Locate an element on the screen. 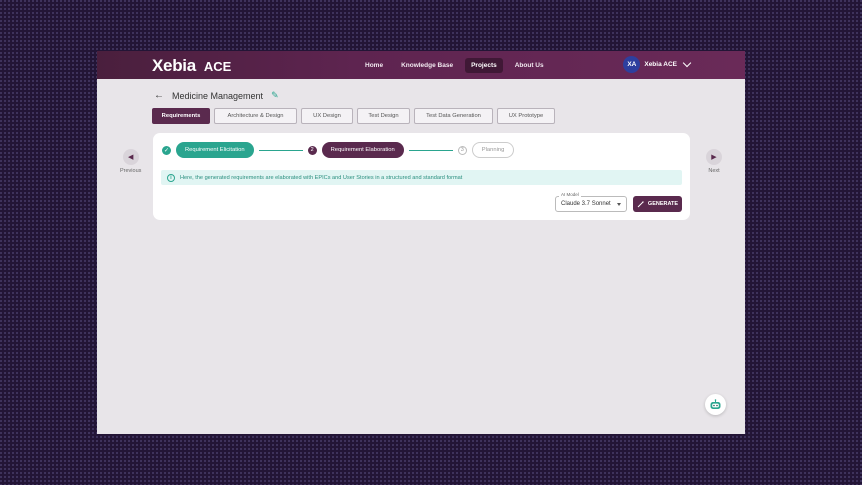  previous-button: ◀ Previous is located at coordinates (130, 161).